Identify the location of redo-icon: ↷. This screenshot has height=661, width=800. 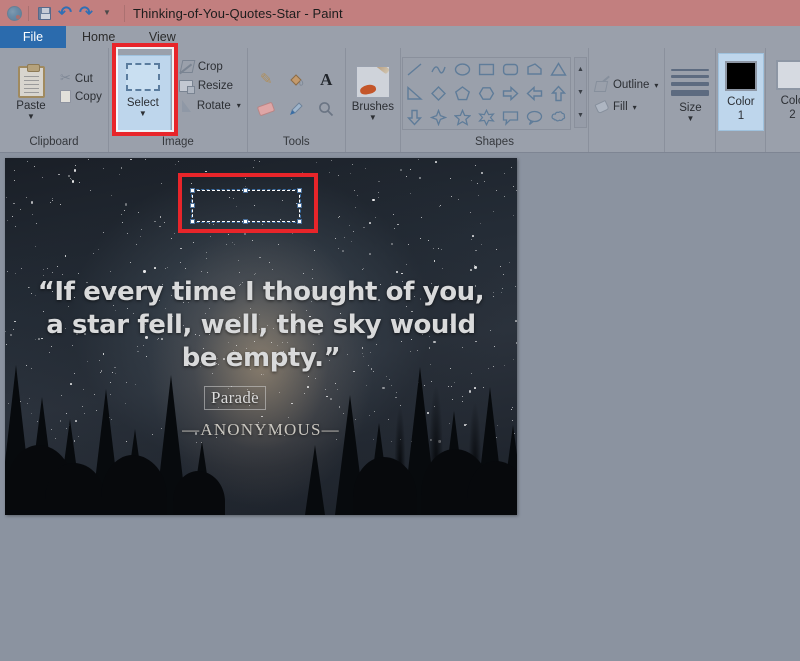
(86, 13).